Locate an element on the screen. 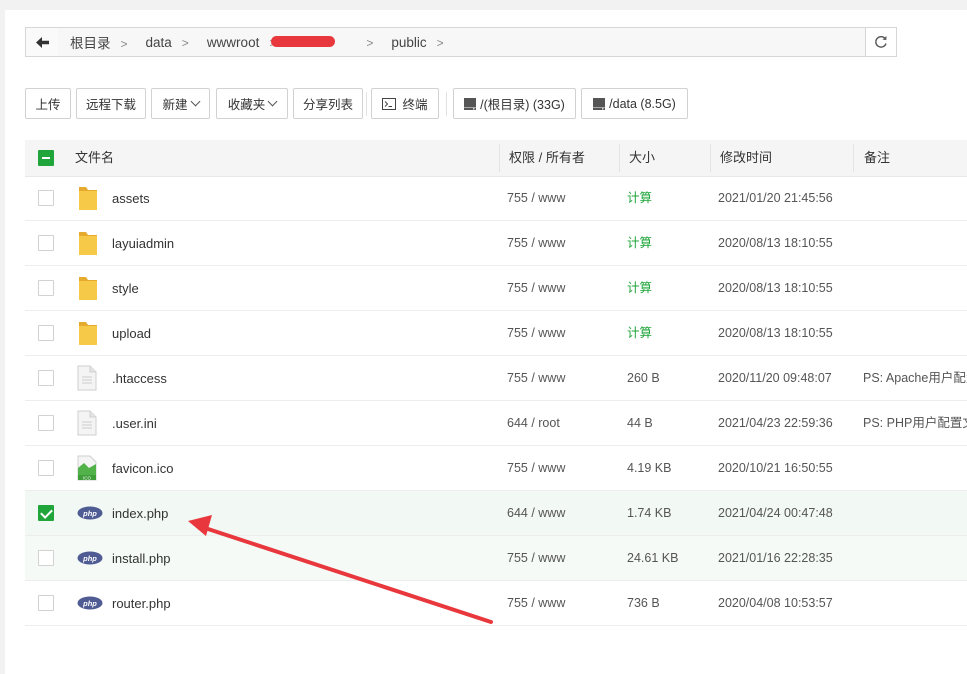  remote-download-label: 远程下载 is located at coordinates (110, 105).